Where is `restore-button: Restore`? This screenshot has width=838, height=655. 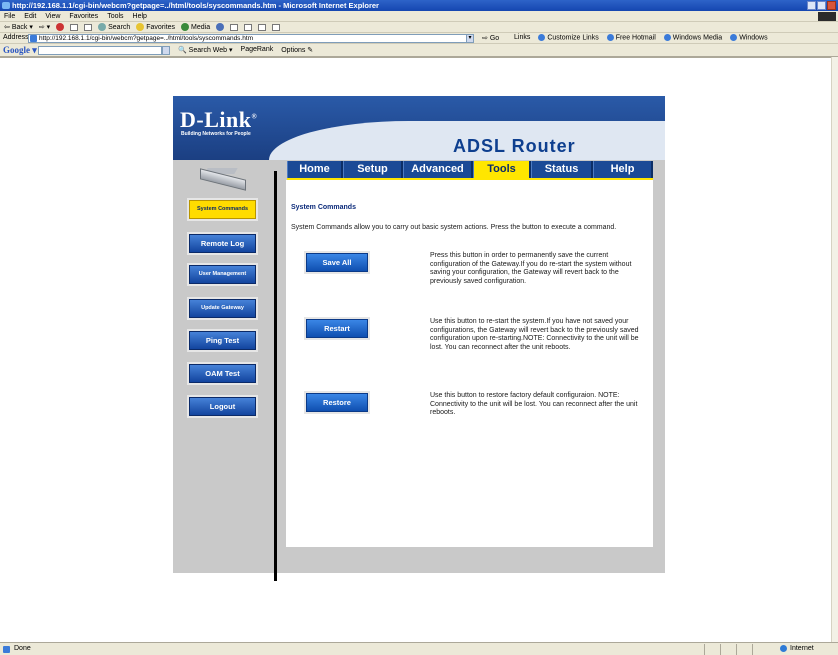
restore-button: Restore is located at coordinates (337, 402).